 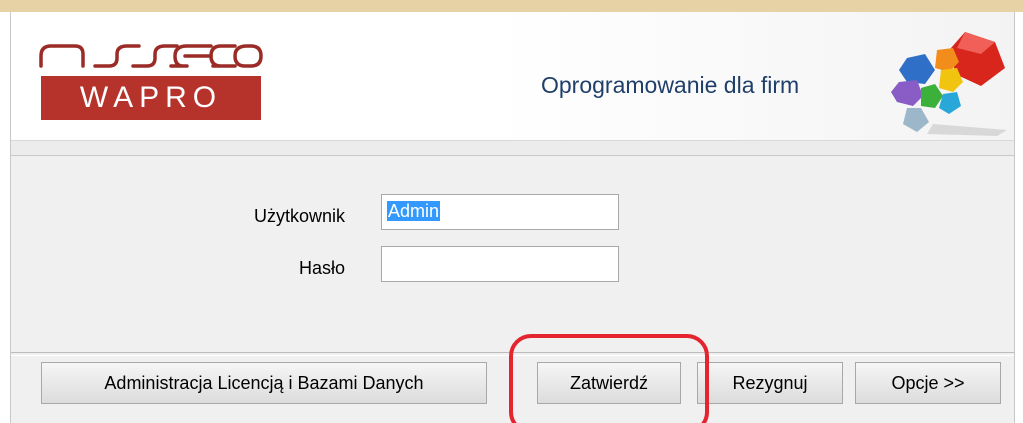 What do you see at coordinates (149, 50) in the screenshot?
I see `asseco-logo: asseco` at bounding box center [149, 50].